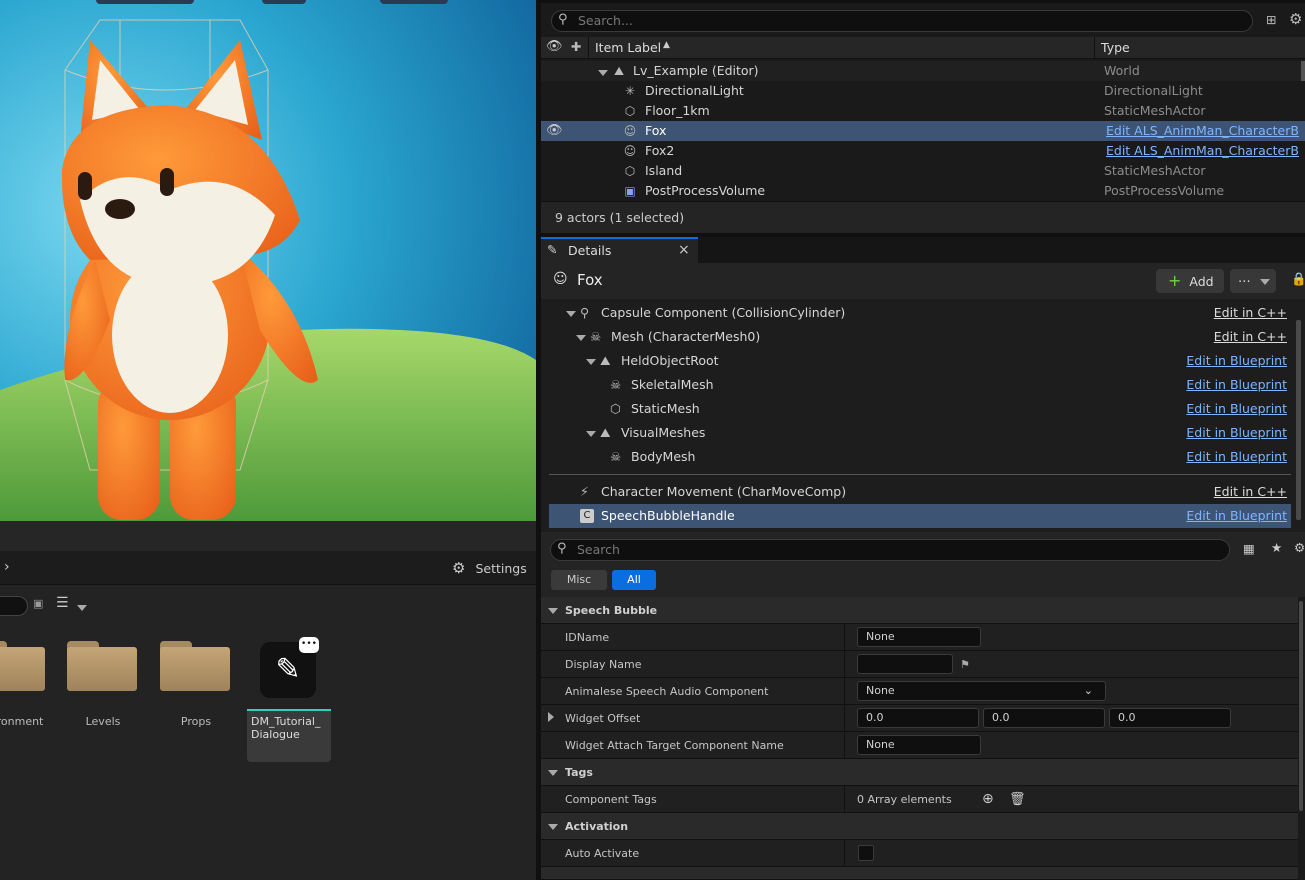 The height and width of the screenshot is (880, 1305). I want to click on row-name: Fox2, so click(660, 150).